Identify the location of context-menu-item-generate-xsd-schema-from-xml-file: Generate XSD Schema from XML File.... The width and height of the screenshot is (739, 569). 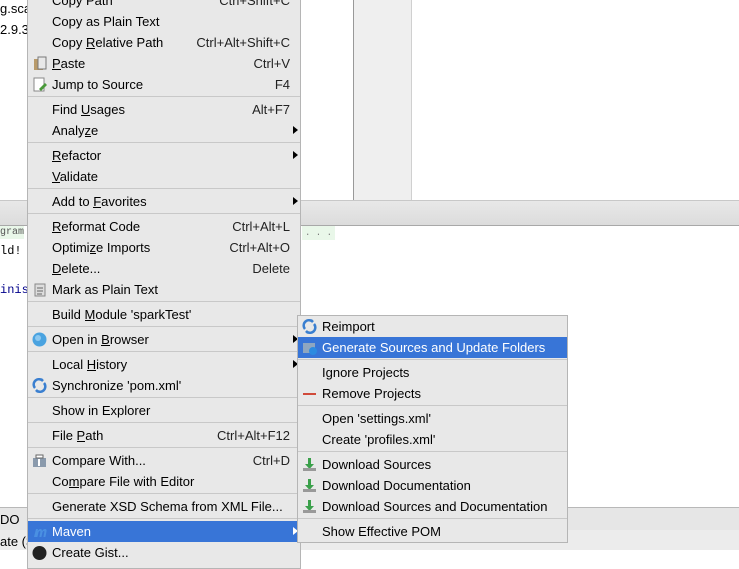
(164, 506).